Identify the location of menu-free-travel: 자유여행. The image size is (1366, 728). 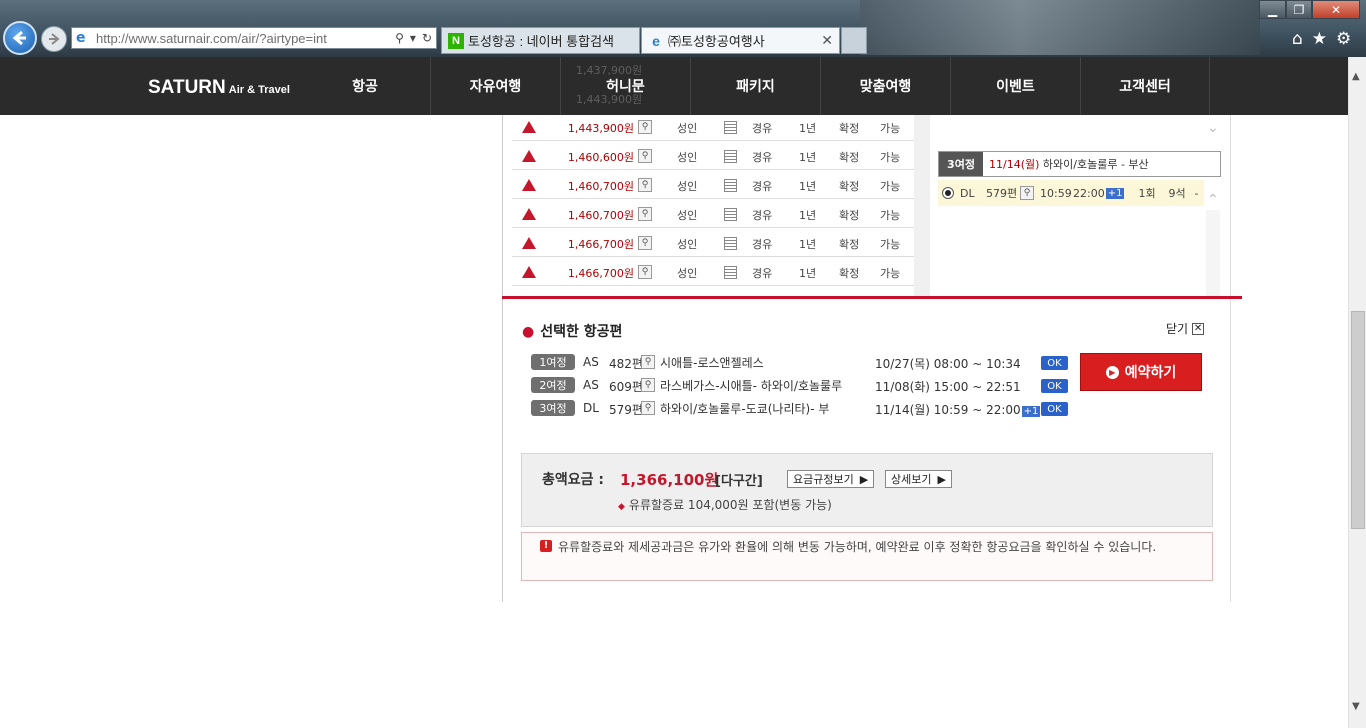
(495, 86).